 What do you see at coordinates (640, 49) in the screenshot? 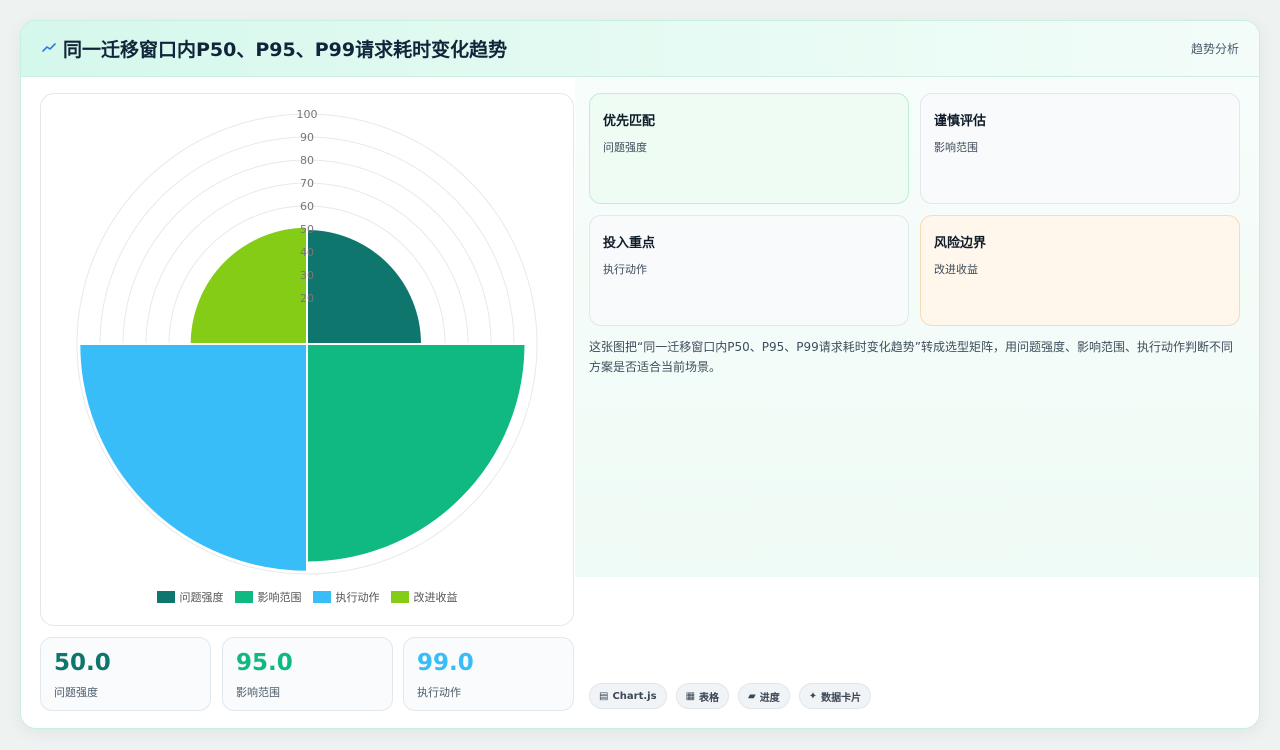
I see `card-header: 同一迁移窗口内P50、P95、P99请求耗时变化趋势 趋势分析` at bounding box center [640, 49].